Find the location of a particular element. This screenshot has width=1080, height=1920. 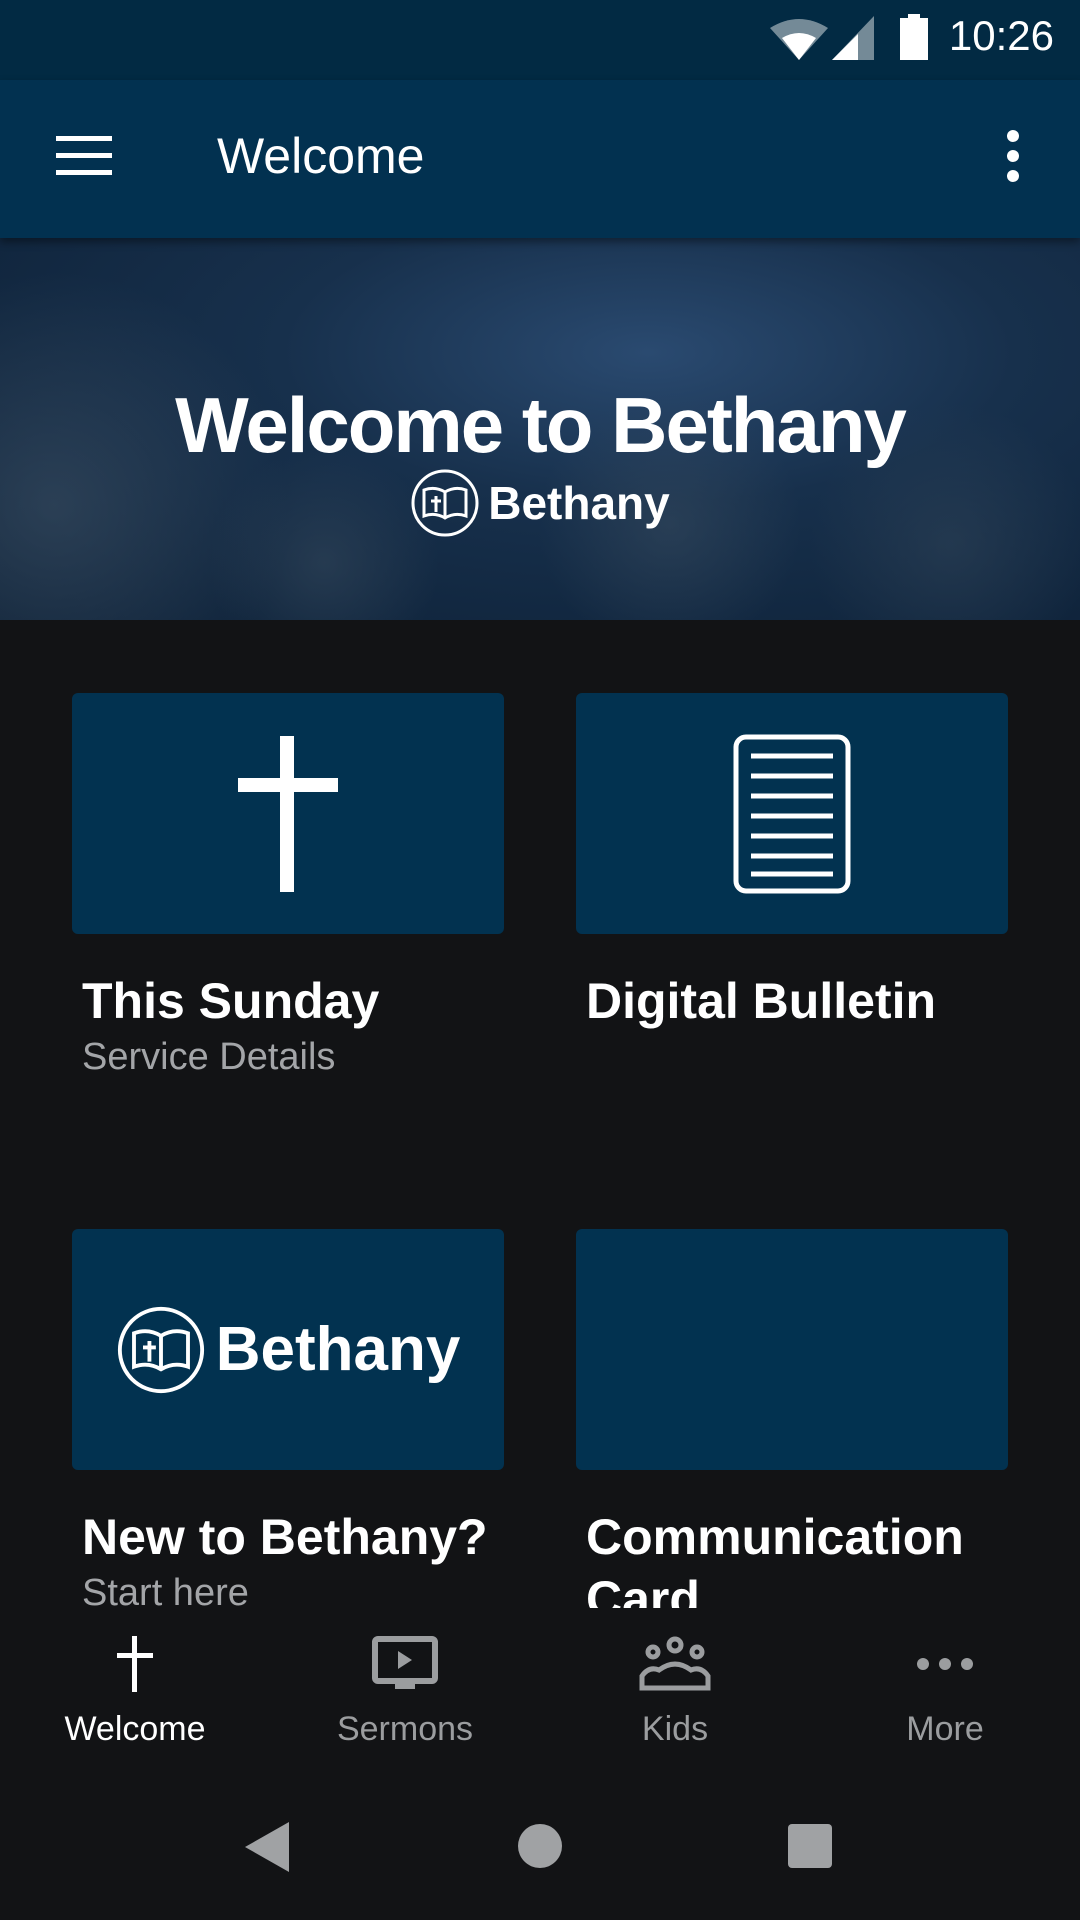

card-thumb: Bethany is located at coordinates (288, 1349).